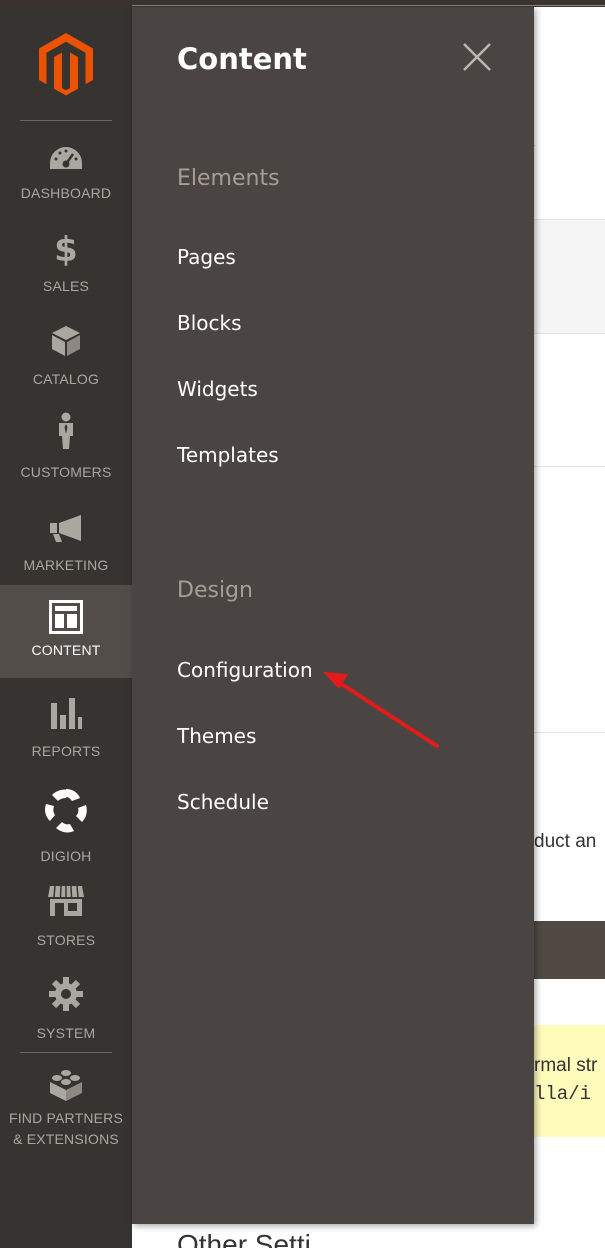 Image resolution: width=605 pixels, height=1248 pixels. Describe the element at coordinates (568, 950) in the screenshot. I see `section-header-bar` at that location.